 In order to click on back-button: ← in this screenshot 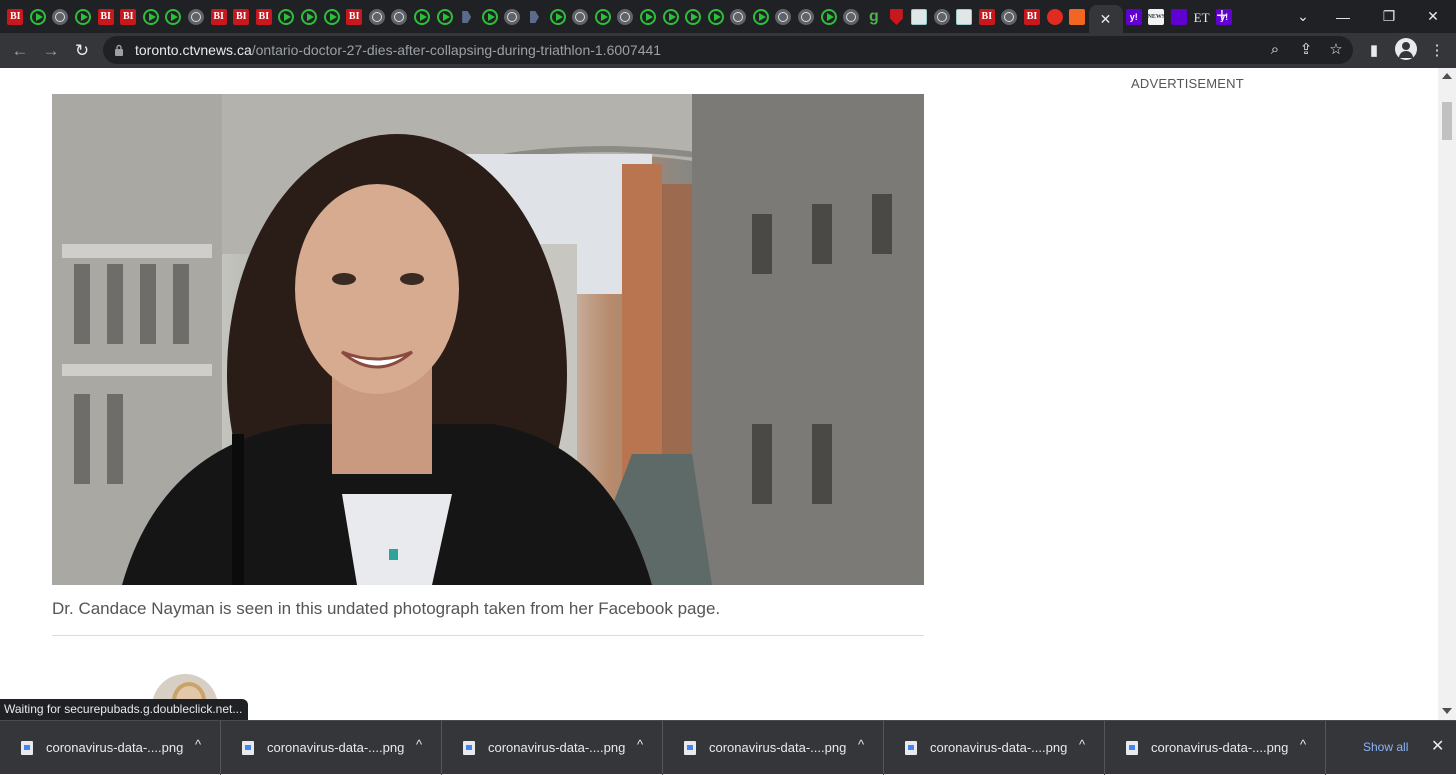, I will do `click(20, 51)`.